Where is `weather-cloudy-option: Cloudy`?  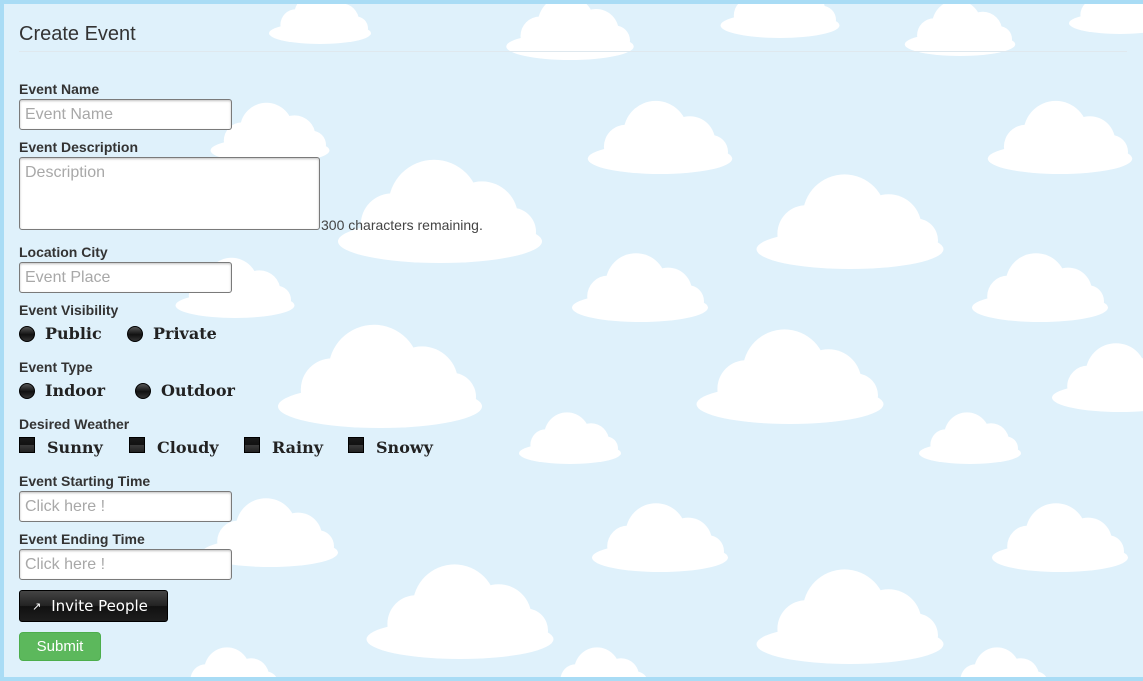
weather-cloudy-option: Cloudy is located at coordinates (174, 446).